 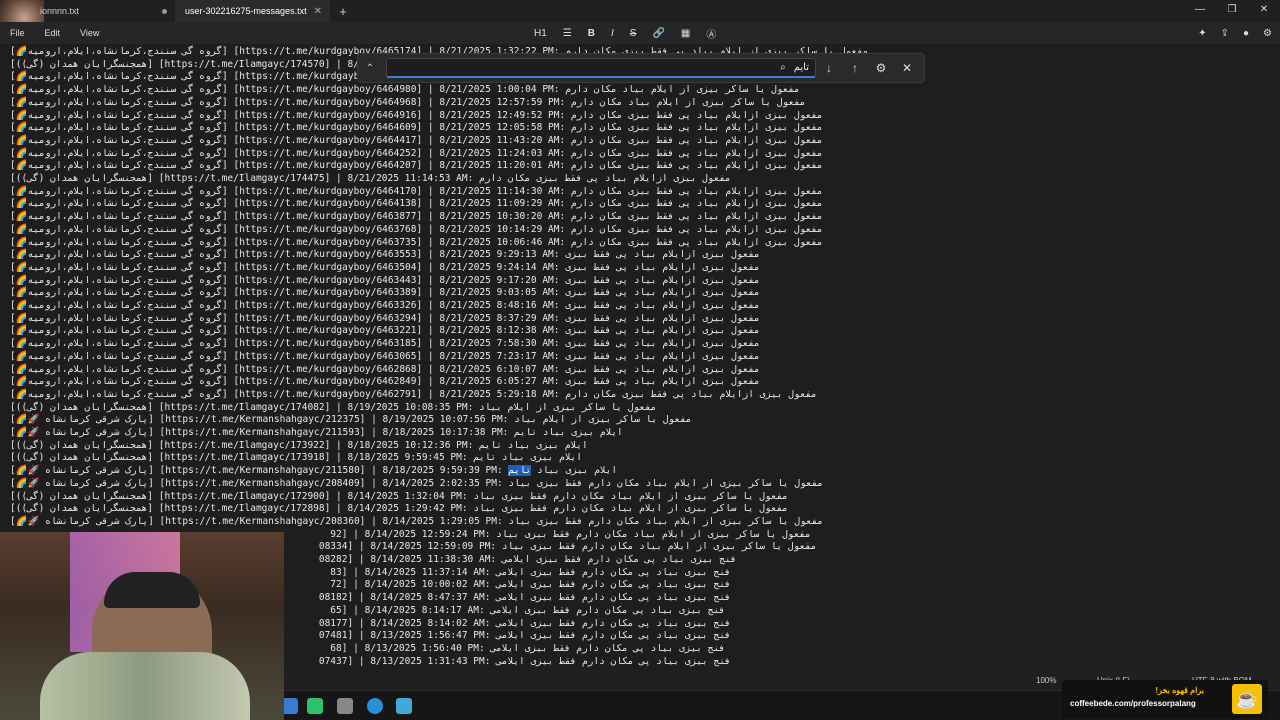 What do you see at coordinates (633, 33) in the screenshot?
I see `strikethrough-button: S` at bounding box center [633, 33].